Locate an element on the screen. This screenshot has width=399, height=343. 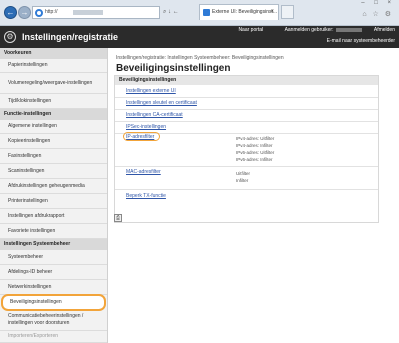
sidebar-item-geheugenmedia: Afdrukinstellingen geheugenmedia is located at coordinates (53, 186).